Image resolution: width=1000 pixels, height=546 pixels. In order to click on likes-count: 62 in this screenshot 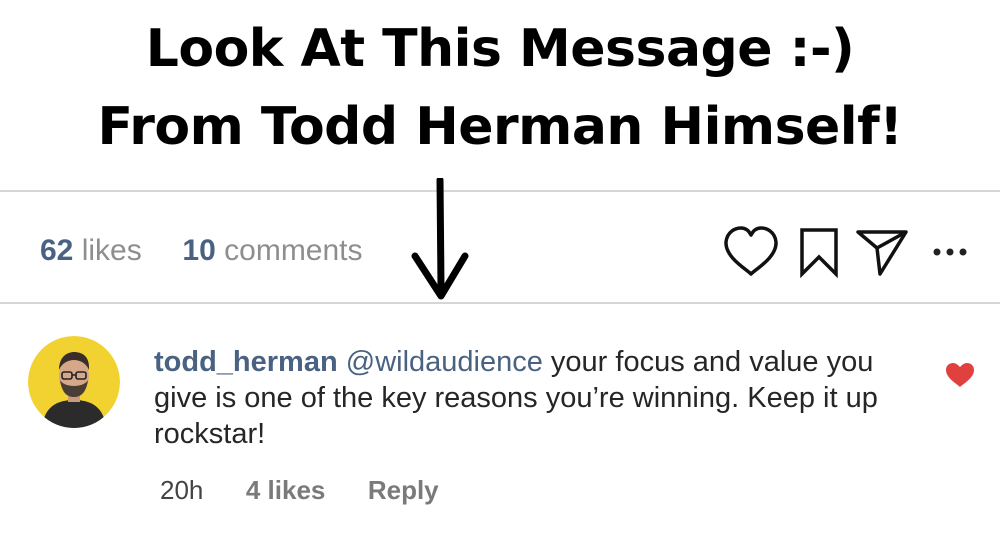, I will do `click(57, 250)`.